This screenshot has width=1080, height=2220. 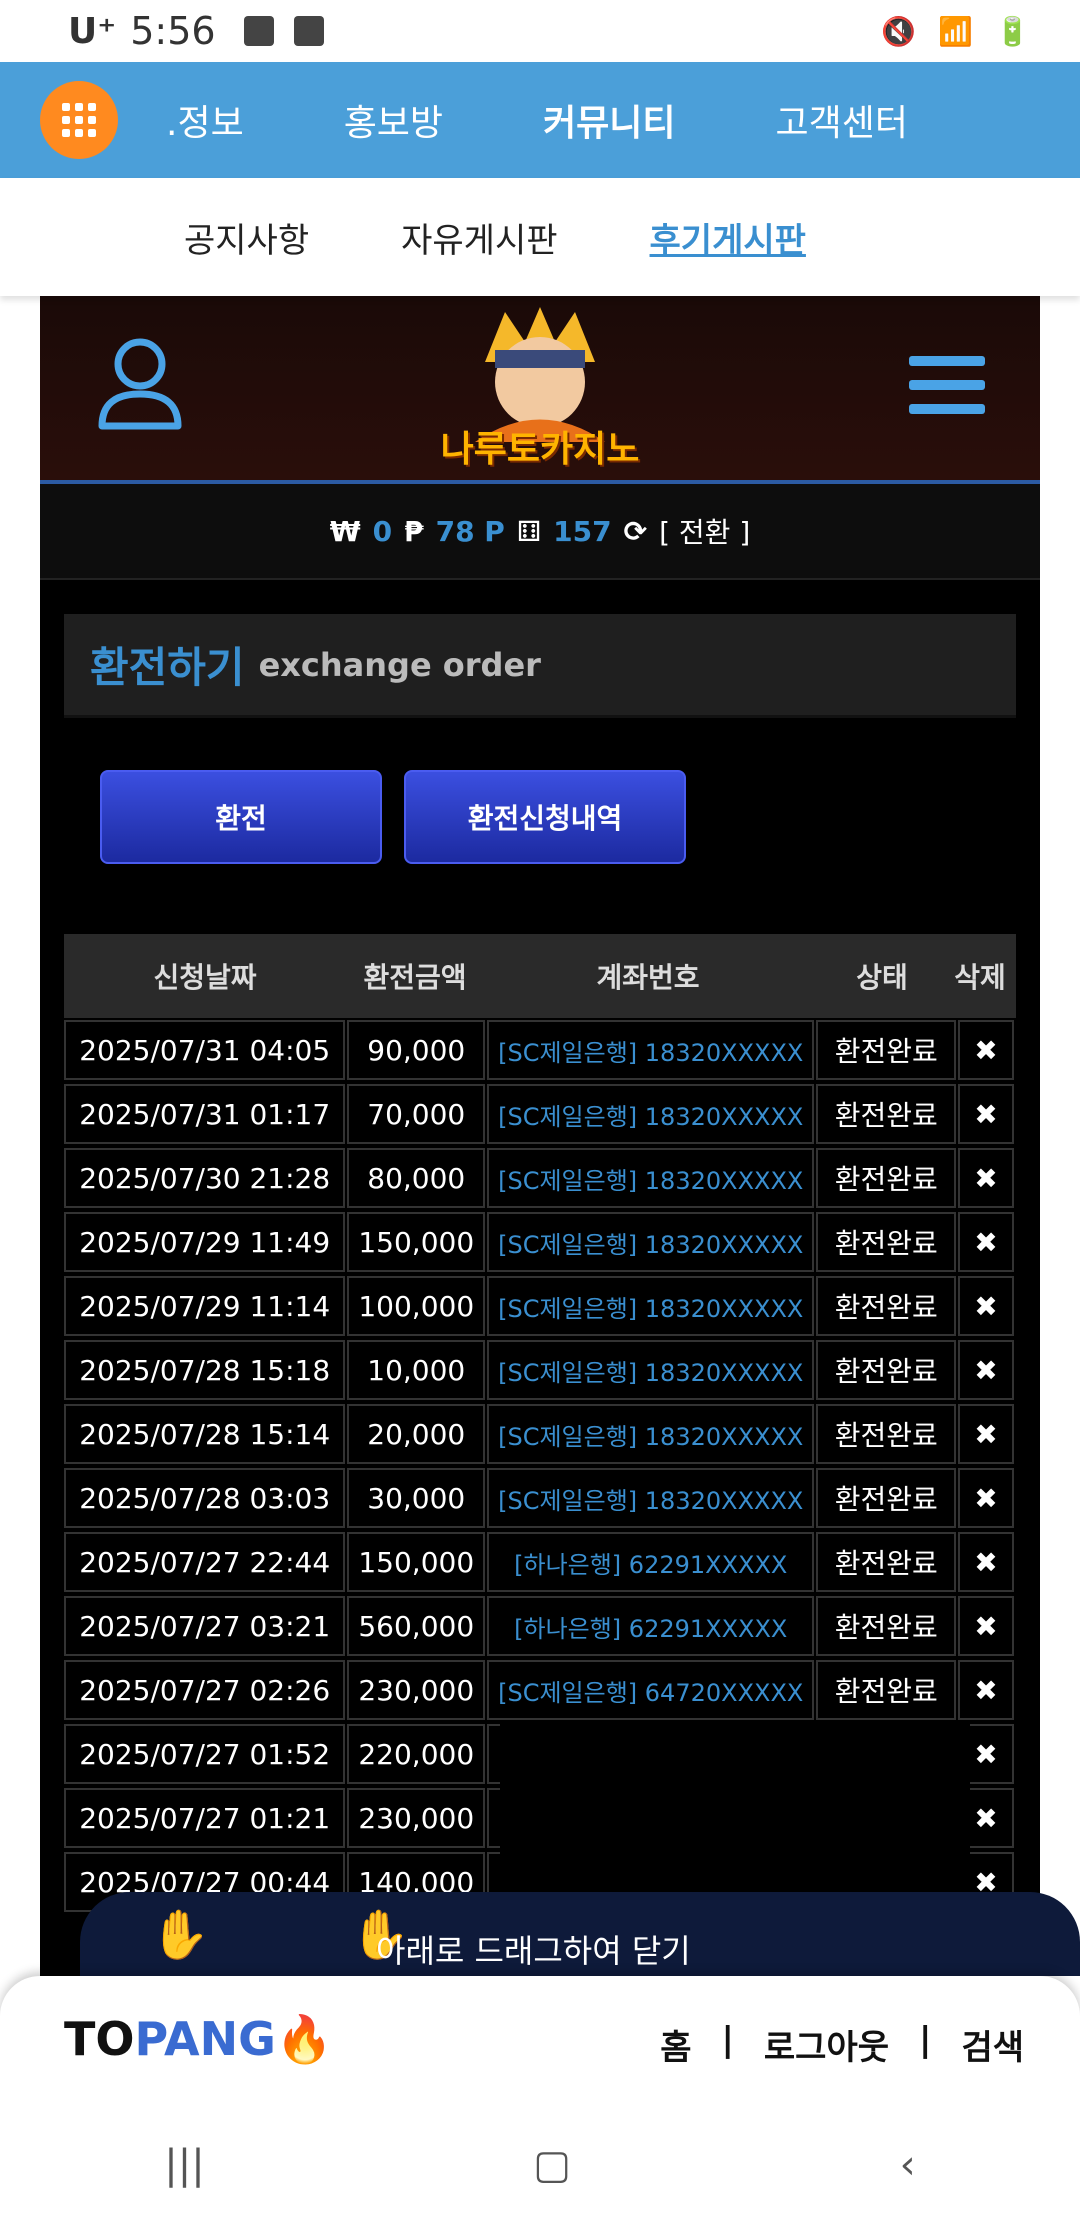 What do you see at coordinates (415, 977) in the screenshot?
I see `header-amount: 환전금액` at bounding box center [415, 977].